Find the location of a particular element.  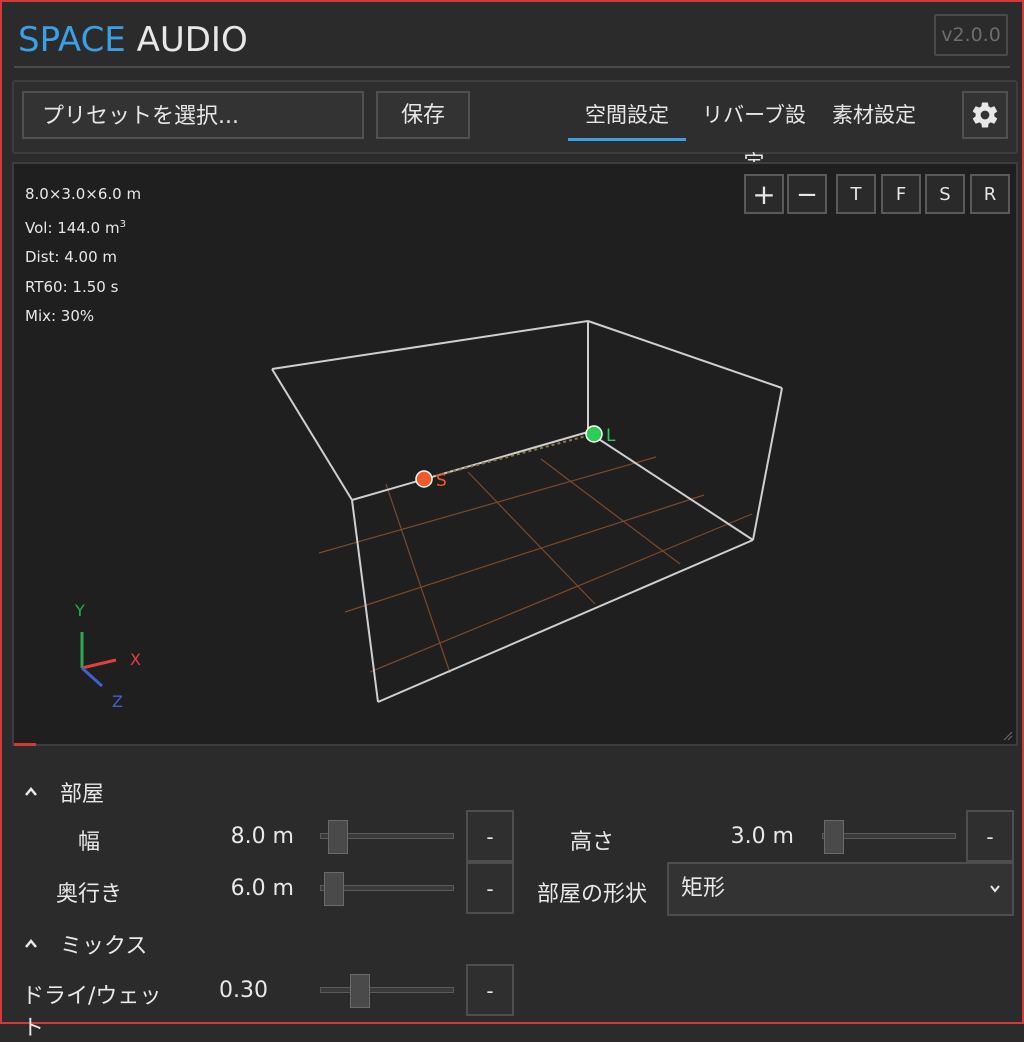

depth-value: 6.0 m is located at coordinates (262, 888).